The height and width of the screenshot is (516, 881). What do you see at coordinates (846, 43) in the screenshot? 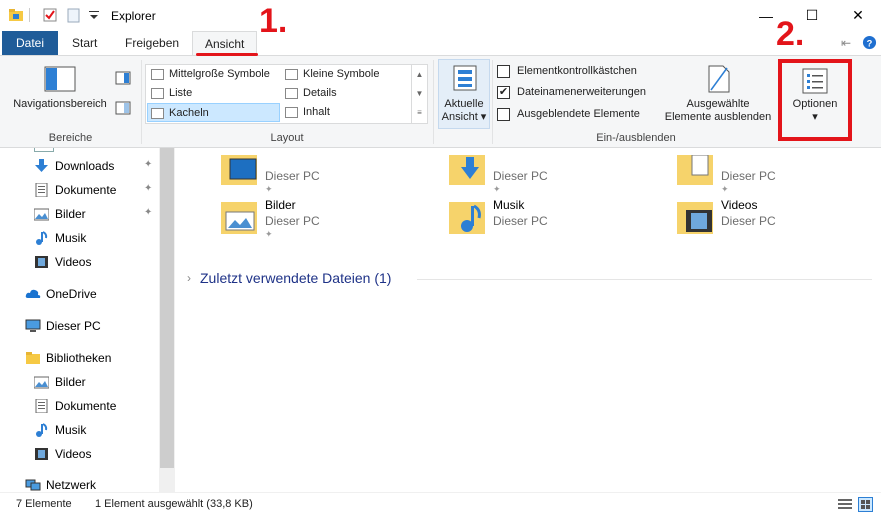
I see `pin-ribbon-icon: ⇤` at bounding box center [846, 43].